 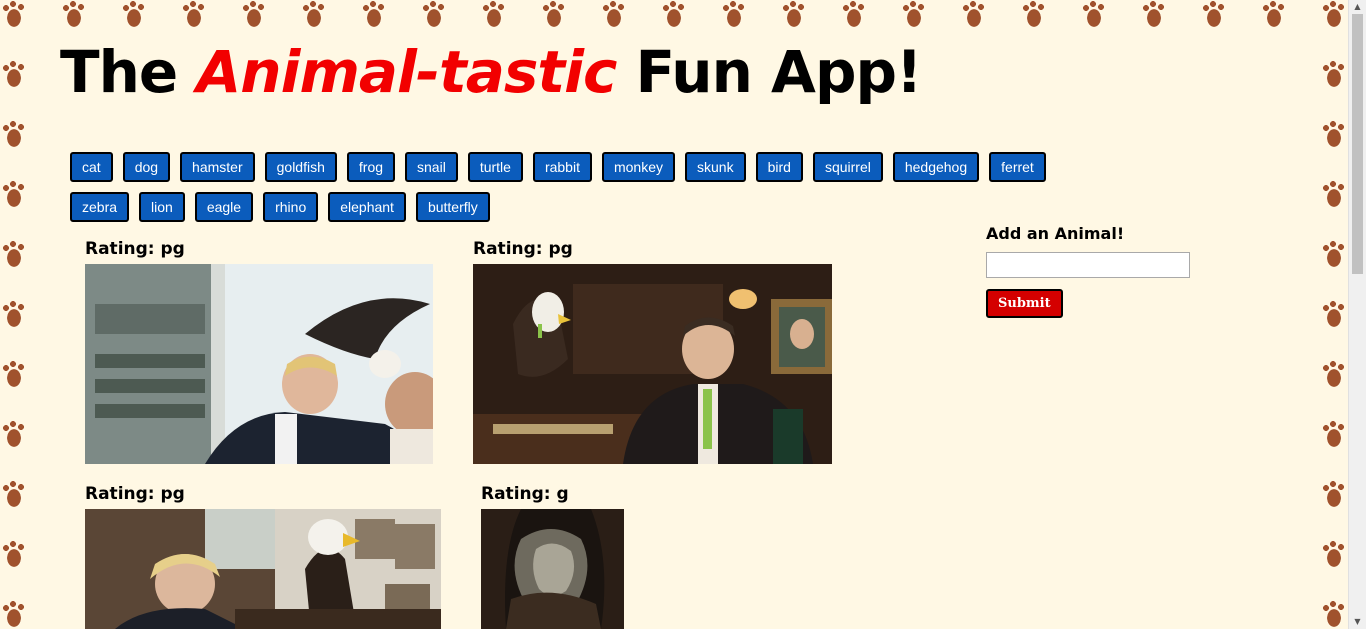 I want to click on scroll-up-arrow-icon: ▲, so click(x=1357, y=7).